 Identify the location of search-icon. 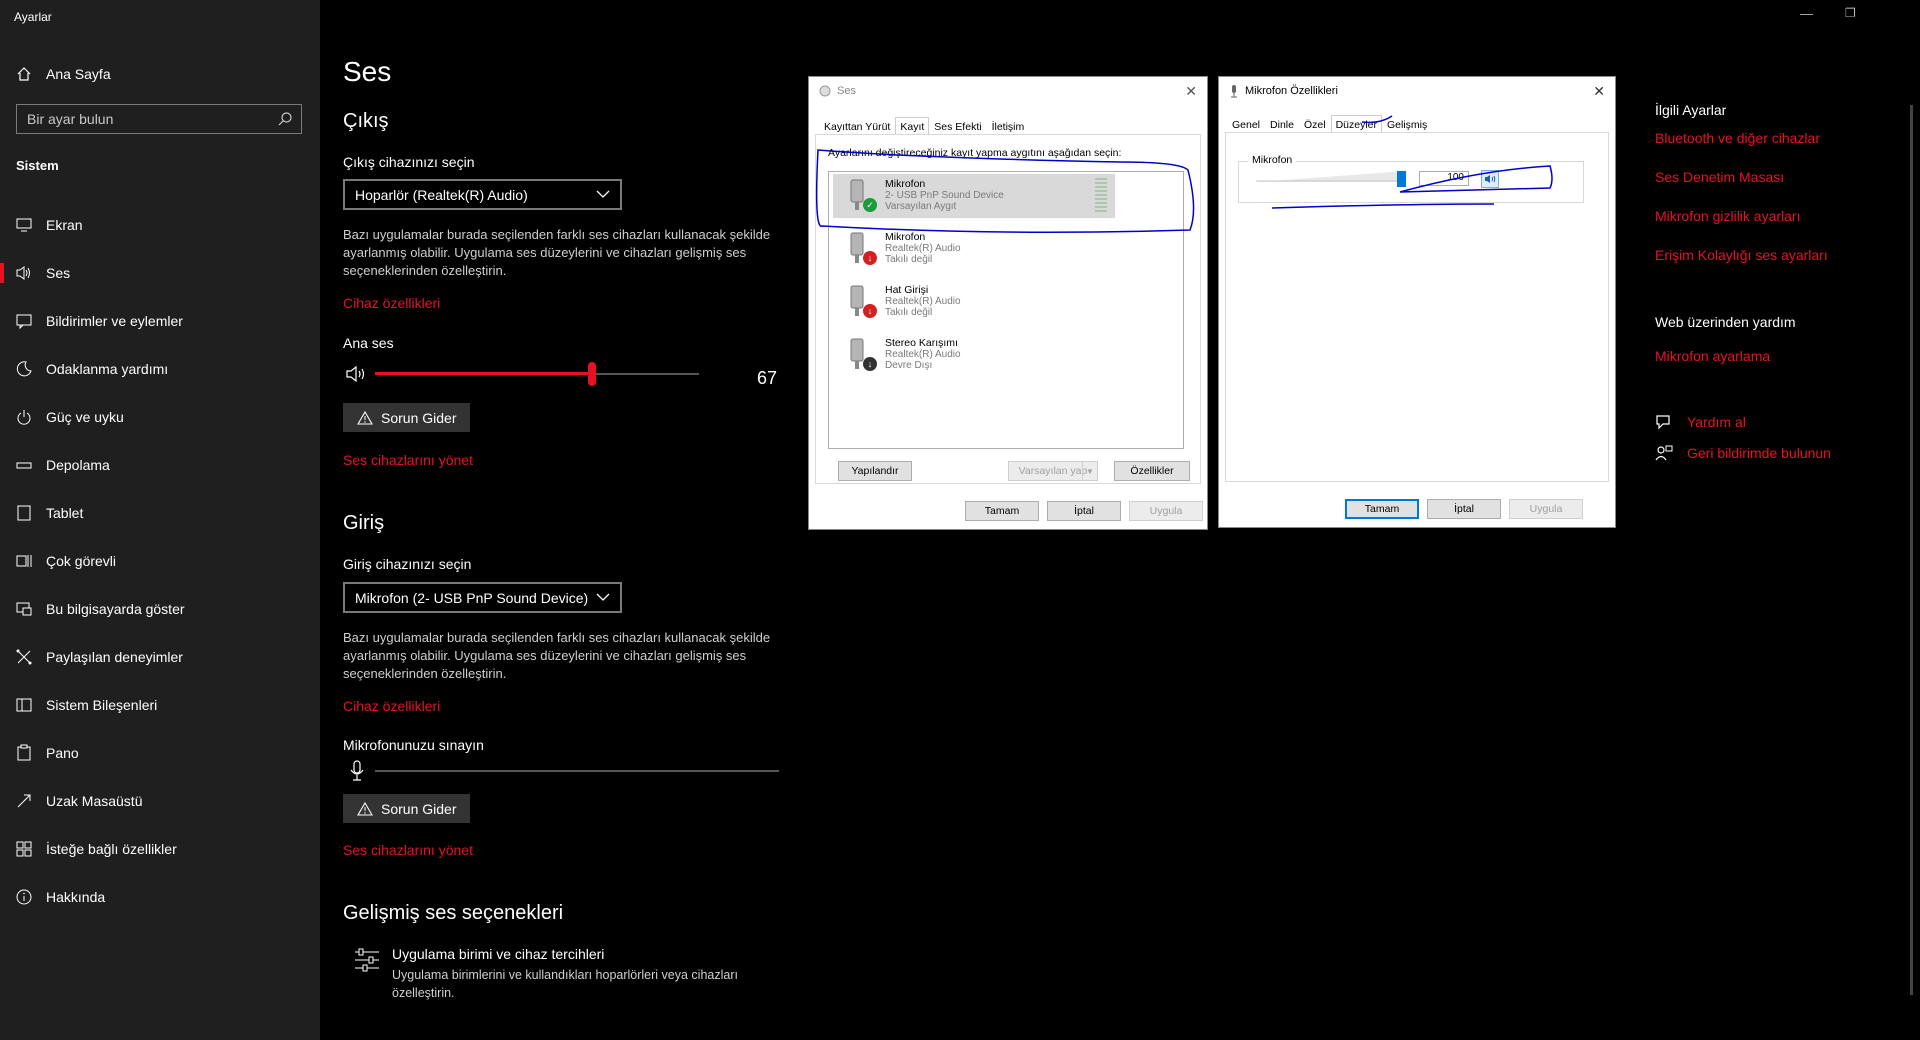
(285, 119).